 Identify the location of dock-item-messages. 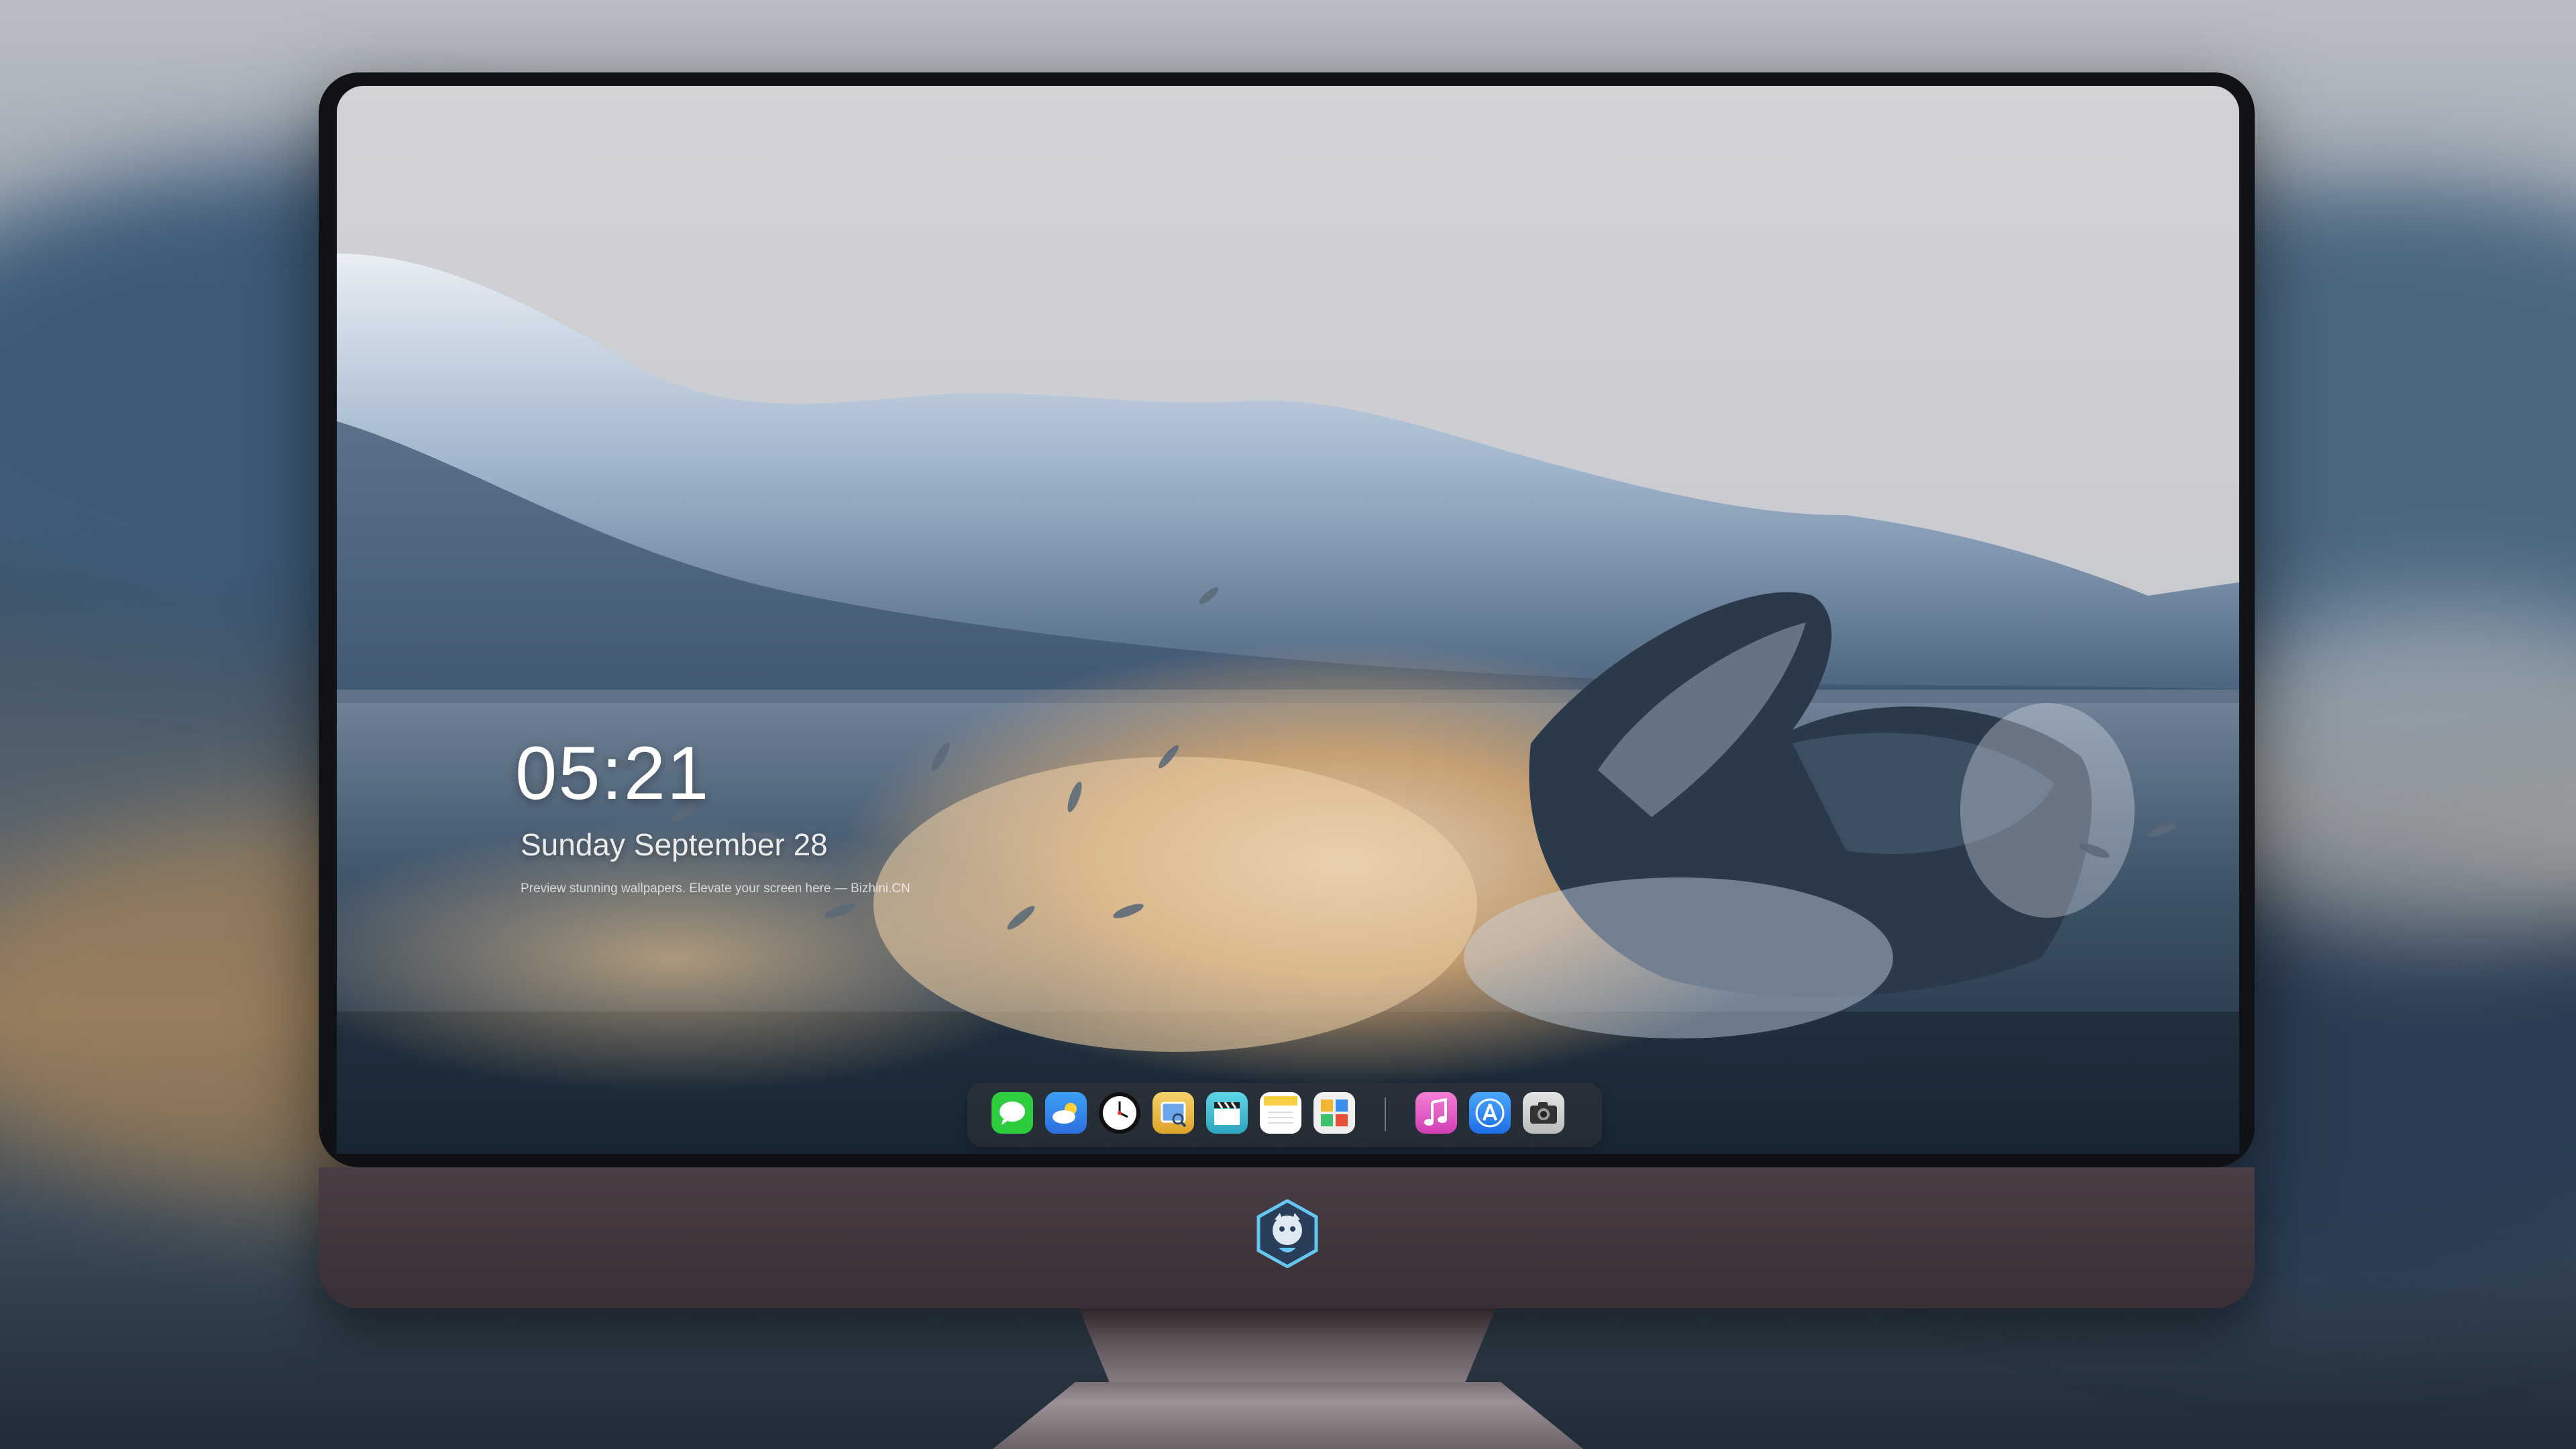
(1012, 1113).